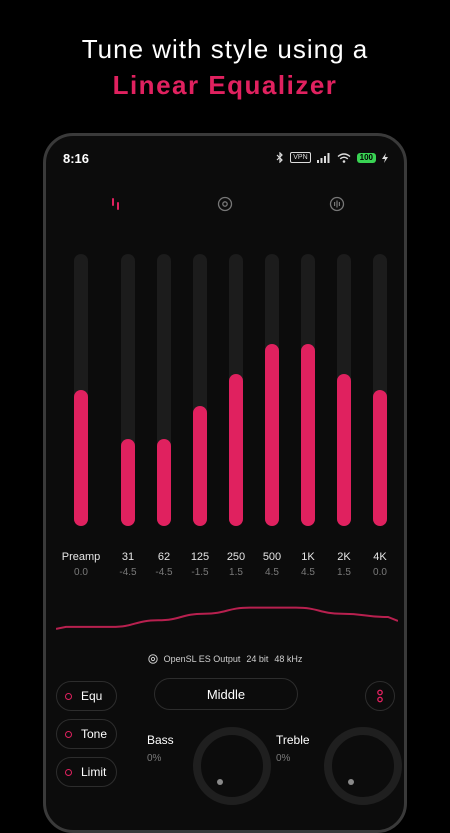 The width and height of the screenshot is (450, 833). What do you see at coordinates (236, 557) in the screenshot?
I see `band-label: 250` at bounding box center [236, 557].